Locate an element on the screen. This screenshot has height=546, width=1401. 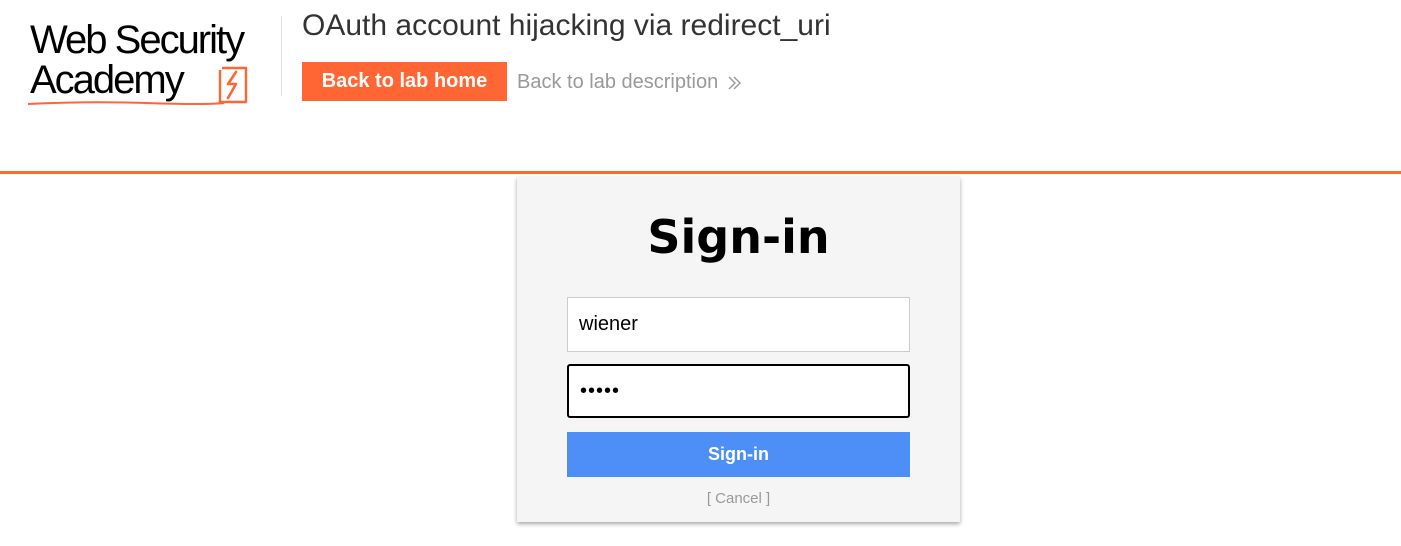
lab-title: OAuth account hijacking via redirect_uri is located at coordinates (566, 25).